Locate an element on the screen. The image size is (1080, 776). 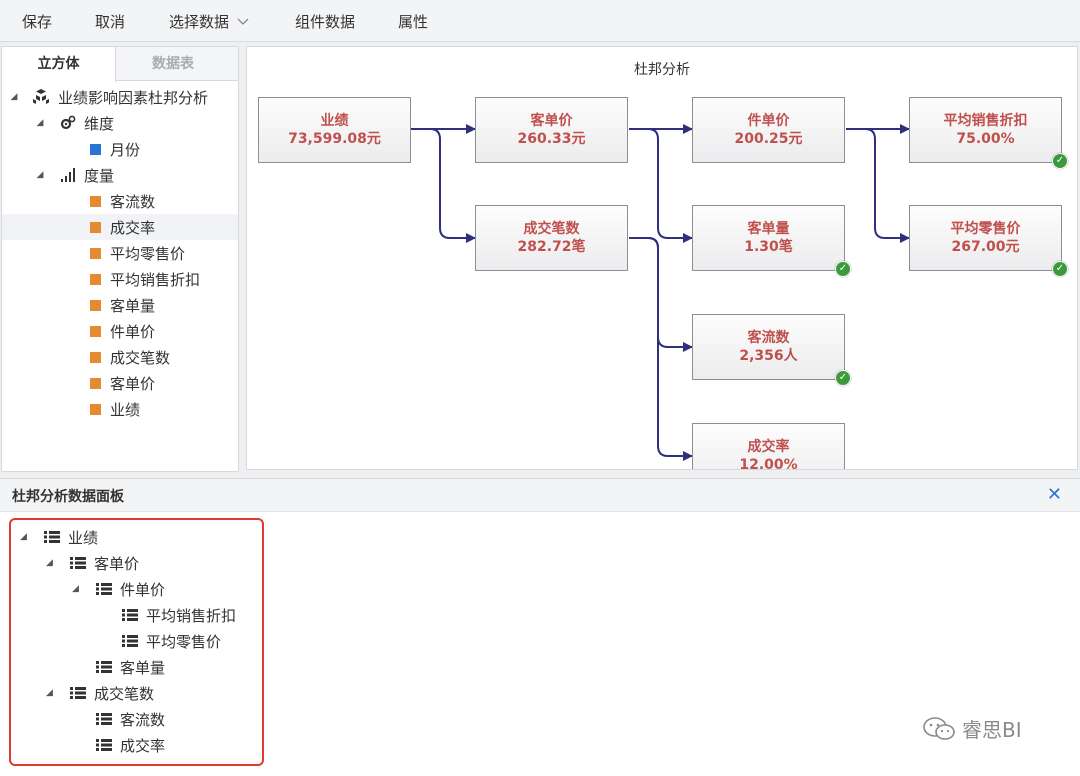
data-tree-item: 平均销售折扣 is located at coordinates (179, 615).